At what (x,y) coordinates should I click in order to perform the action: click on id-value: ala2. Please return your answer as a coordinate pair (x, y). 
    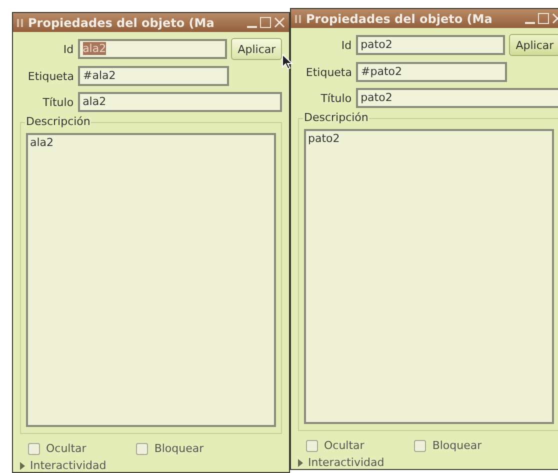
    Looking at the image, I should click on (94, 48).